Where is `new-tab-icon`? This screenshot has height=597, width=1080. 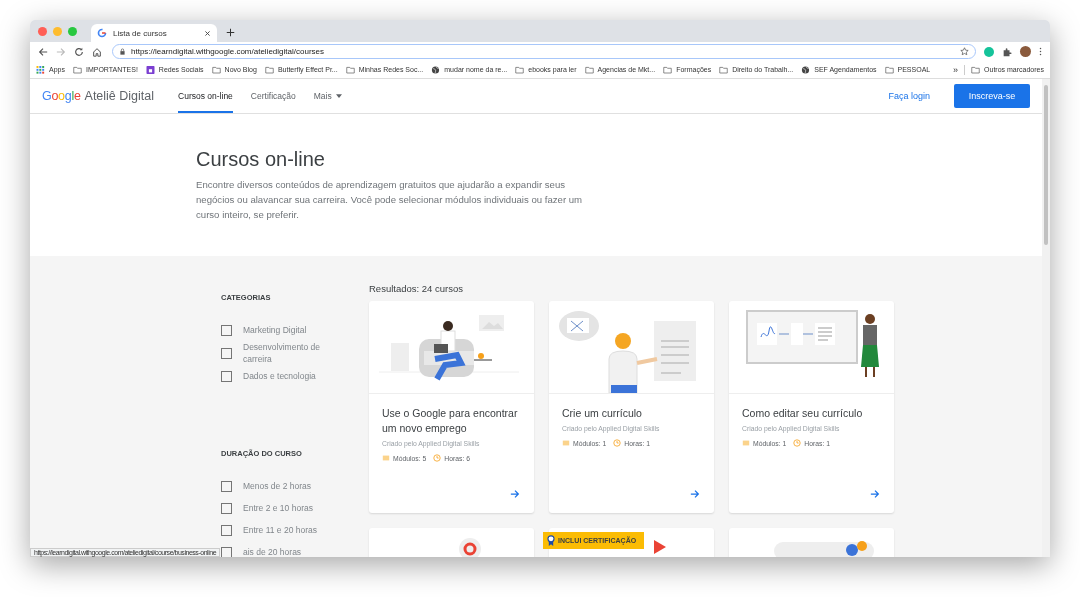 new-tab-icon is located at coordinates (230, 32).